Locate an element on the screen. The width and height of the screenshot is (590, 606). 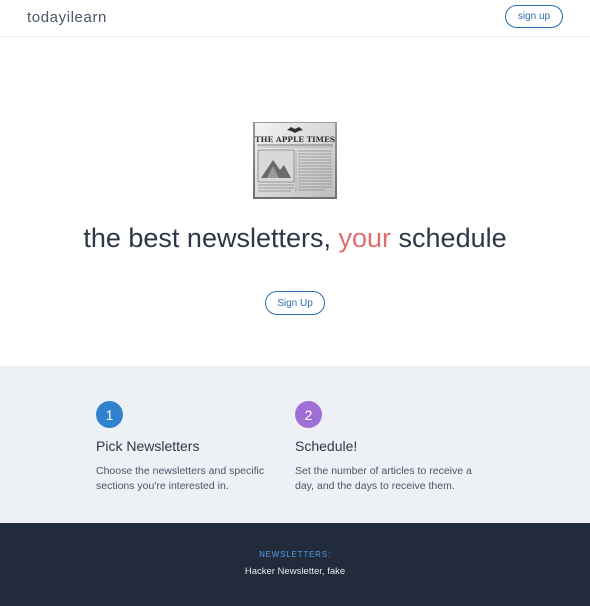
hero-headline: the best newsletters, your schedule is located at coordinates (295, 238).